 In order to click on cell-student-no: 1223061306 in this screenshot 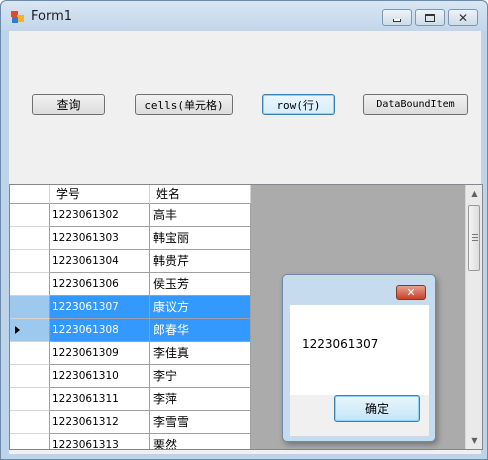, I will do `click(100, 284)`.